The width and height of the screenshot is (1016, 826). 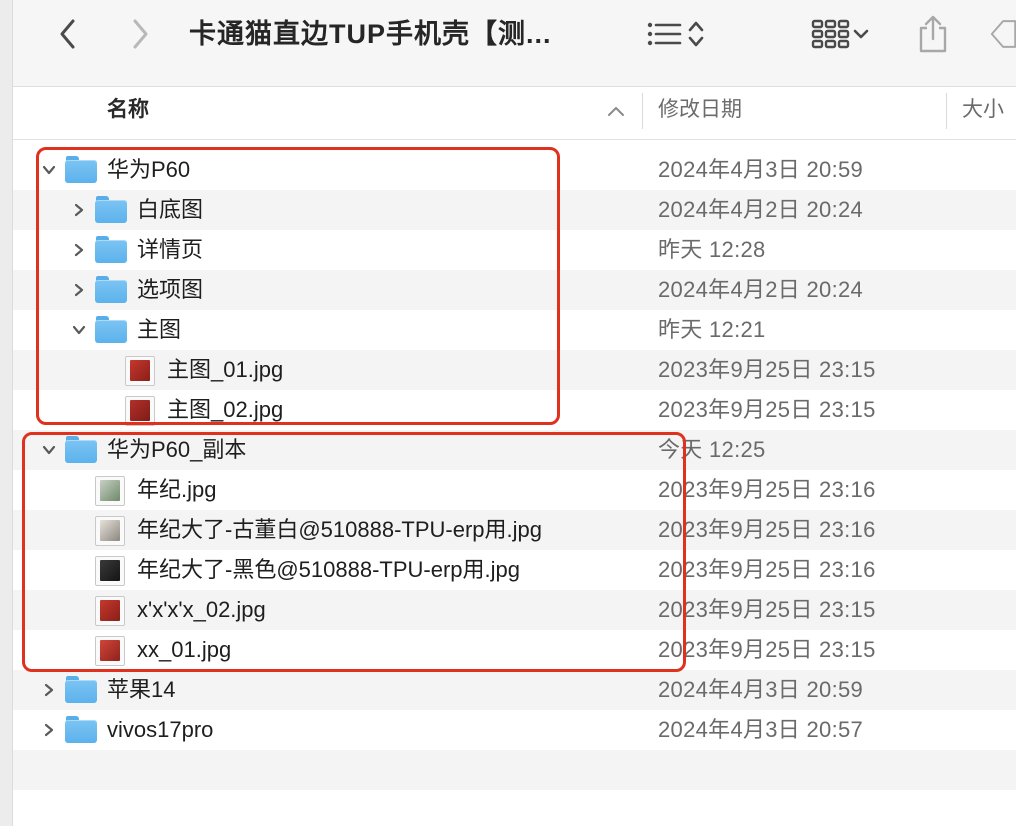 I want to click on back-button, so click(x=68, y=34).